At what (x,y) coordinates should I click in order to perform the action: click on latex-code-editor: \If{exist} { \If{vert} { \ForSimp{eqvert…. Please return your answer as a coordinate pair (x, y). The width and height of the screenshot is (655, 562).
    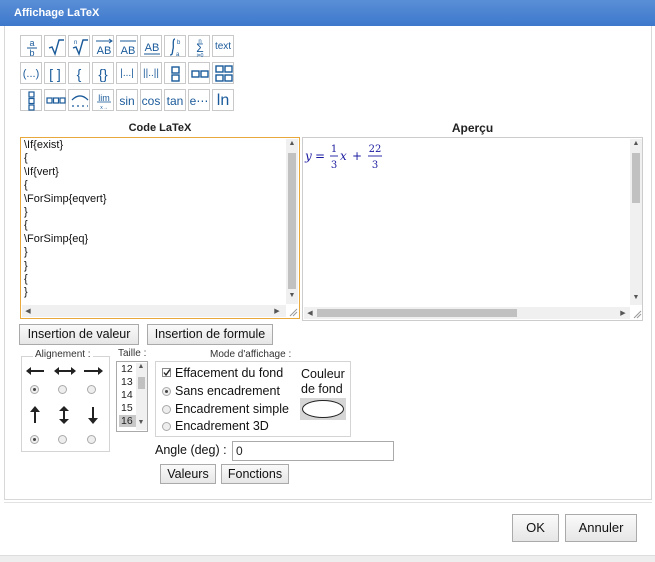
    Looking at the image, I should click on (160, 228).